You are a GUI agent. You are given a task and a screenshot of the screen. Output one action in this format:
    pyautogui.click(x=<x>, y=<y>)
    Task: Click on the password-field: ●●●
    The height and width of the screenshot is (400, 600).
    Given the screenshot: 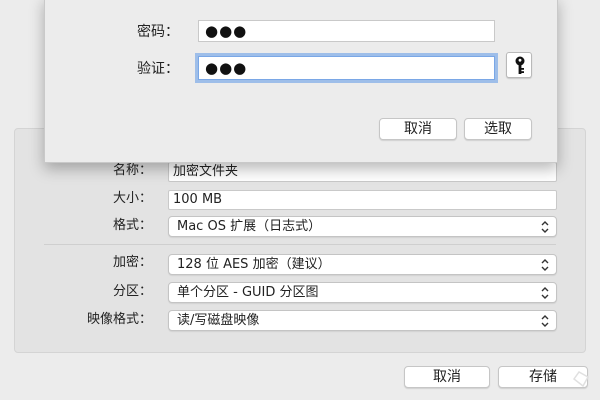 What is the action you would take?
    pyautogui.click(x=346, y=31)
    